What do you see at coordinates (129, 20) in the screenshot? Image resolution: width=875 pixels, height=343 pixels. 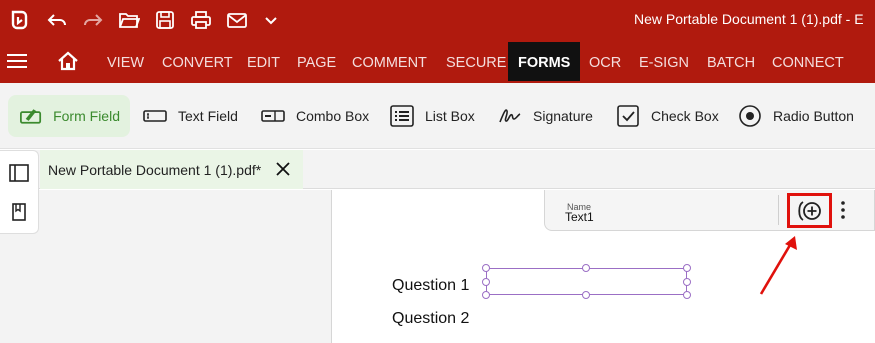 I see `open-folder-icon` at bounding box center [129, 20].